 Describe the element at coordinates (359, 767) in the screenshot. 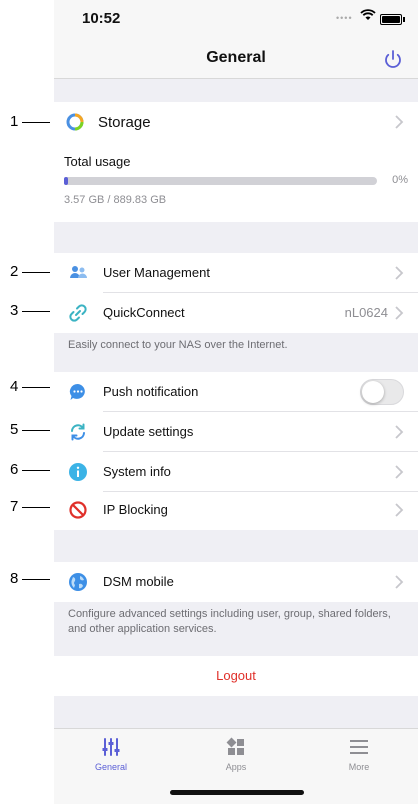

I see `tab-more-label: More` at that location.